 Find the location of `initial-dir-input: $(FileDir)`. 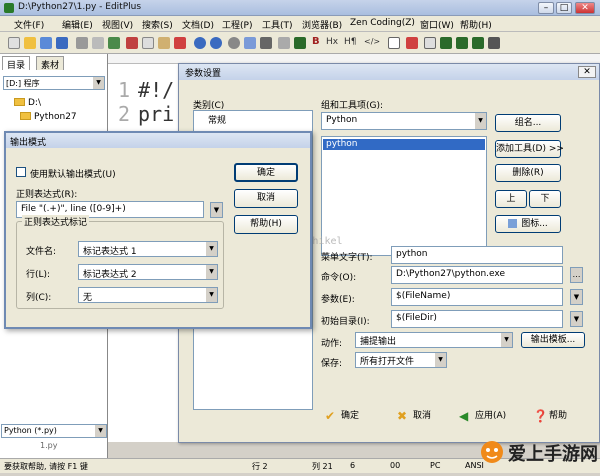

initial-dir-input: $(FileDir) is located at coordinates (477, 319).